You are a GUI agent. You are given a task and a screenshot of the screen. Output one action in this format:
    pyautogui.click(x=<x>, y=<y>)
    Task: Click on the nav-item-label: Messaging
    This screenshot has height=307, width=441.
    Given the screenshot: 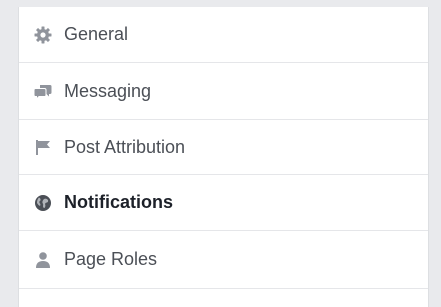 What is the action you would take?
    pyautogui.click(x=108, y=90)
    